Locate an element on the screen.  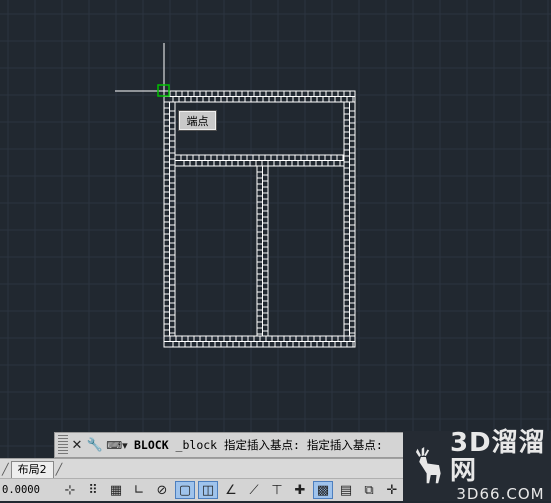
command-text: BLOCK _block 指定插入基点: 指定插入基点: is located at coordinates (258, 445).